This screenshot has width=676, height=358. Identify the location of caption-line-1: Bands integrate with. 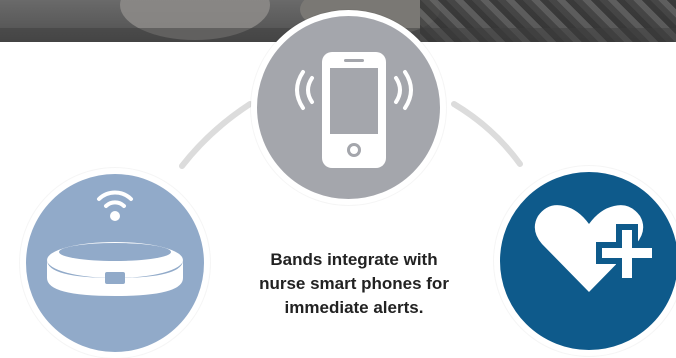
(354, 259).